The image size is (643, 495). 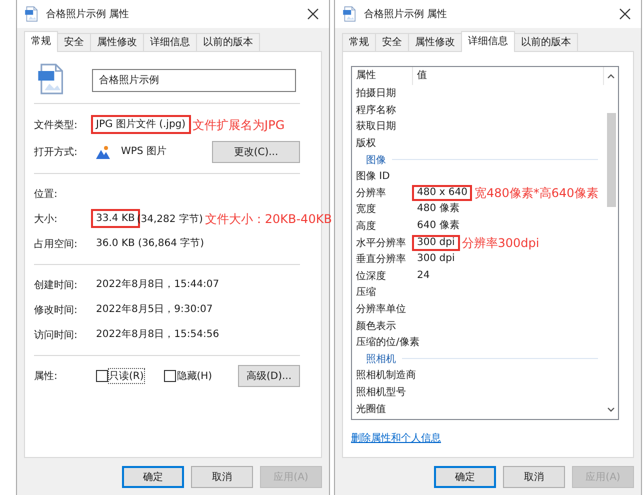 What do you see at coordinates (382, 76) in the screenshot?
I see `column-header: 属性` at bounding box center [382, 76].